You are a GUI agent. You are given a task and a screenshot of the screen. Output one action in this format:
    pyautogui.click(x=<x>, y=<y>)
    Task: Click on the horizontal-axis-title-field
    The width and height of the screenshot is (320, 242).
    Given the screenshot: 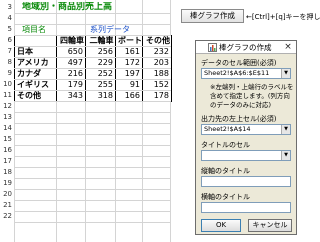 What is the action you would take?
    pyautogui.click(x=246, y=207)
    